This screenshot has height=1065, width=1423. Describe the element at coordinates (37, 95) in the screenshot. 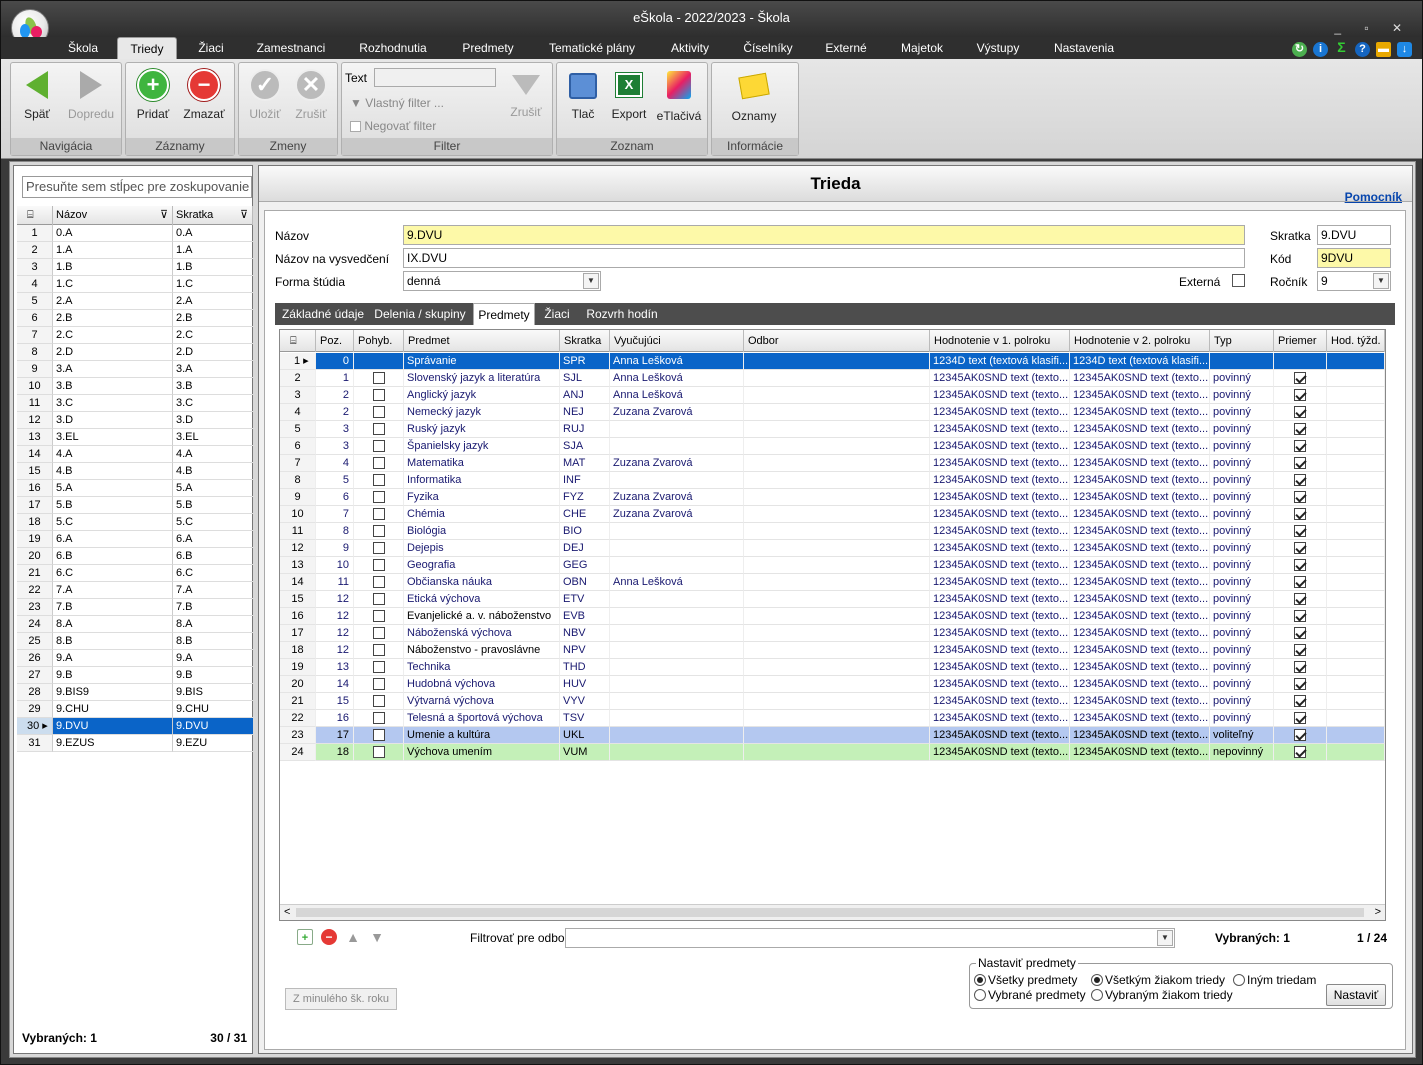

I see `back-button: Späť` at that location.